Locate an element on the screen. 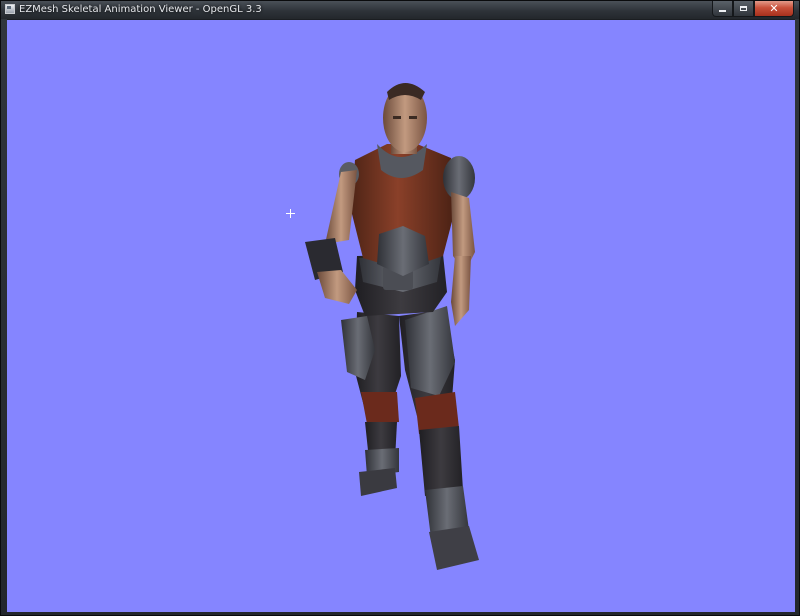 The height and width of the screenshot is (616, 800). character-right-arm is located at coordinates (463, 259).